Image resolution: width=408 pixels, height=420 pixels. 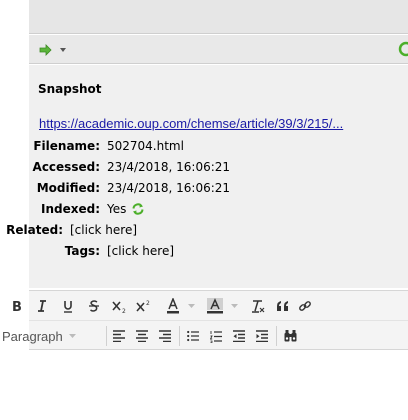 I want to click on paragraph-format-label: Paragraph, so click(x=32, y=336).